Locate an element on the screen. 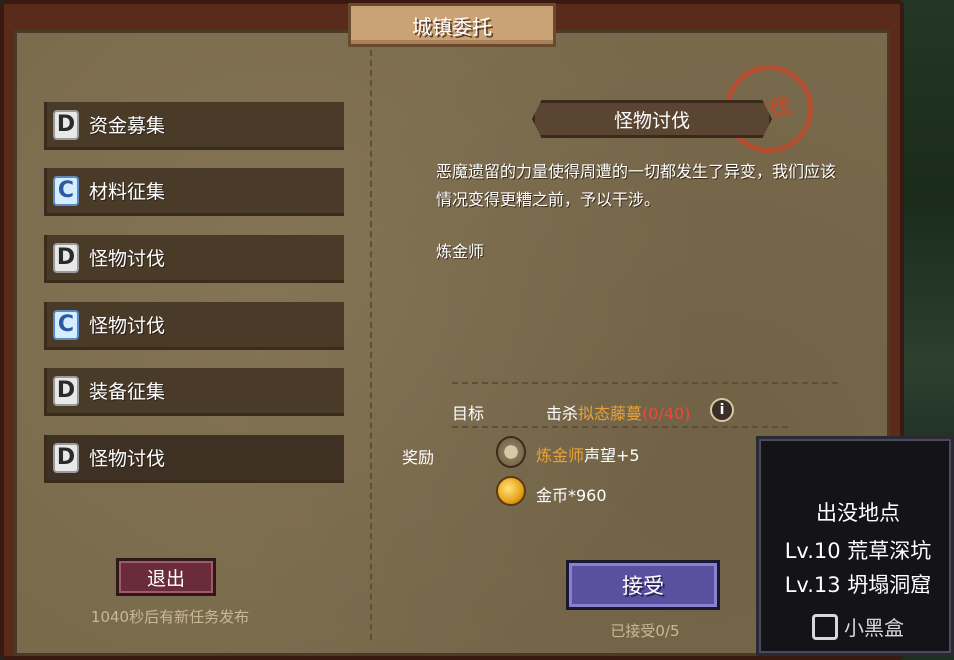  quest-item: D 装备征集 is located at coordinates (194, 392).